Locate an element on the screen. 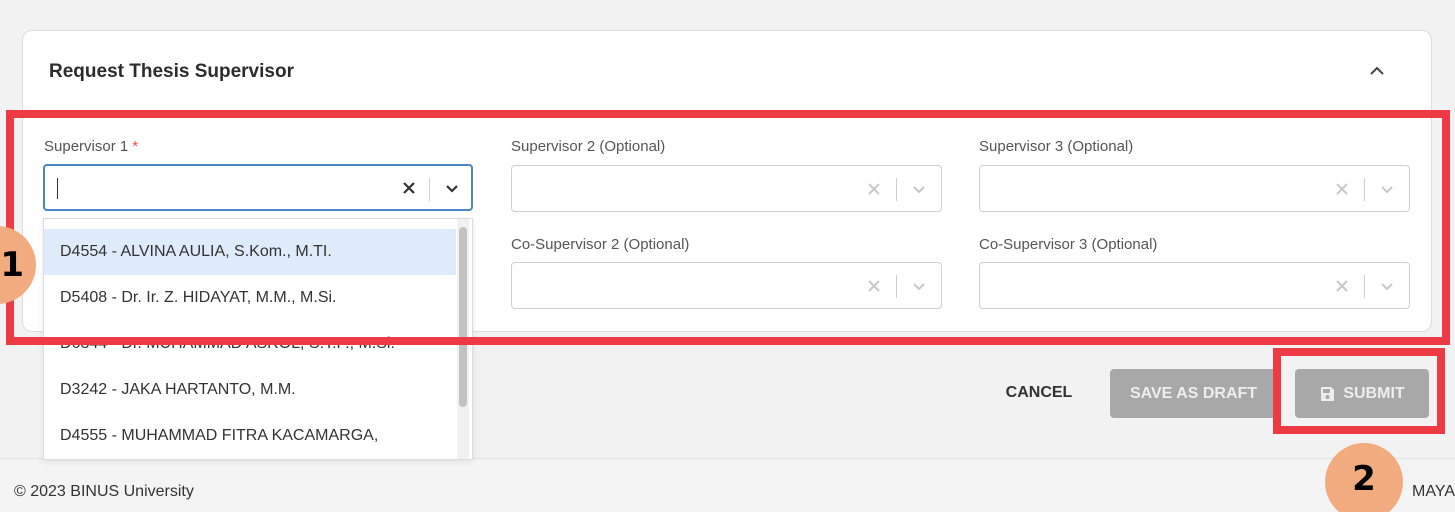  supervisor-2-label: Supervisor 2 (Optional) is located at coordinates (588, 146).